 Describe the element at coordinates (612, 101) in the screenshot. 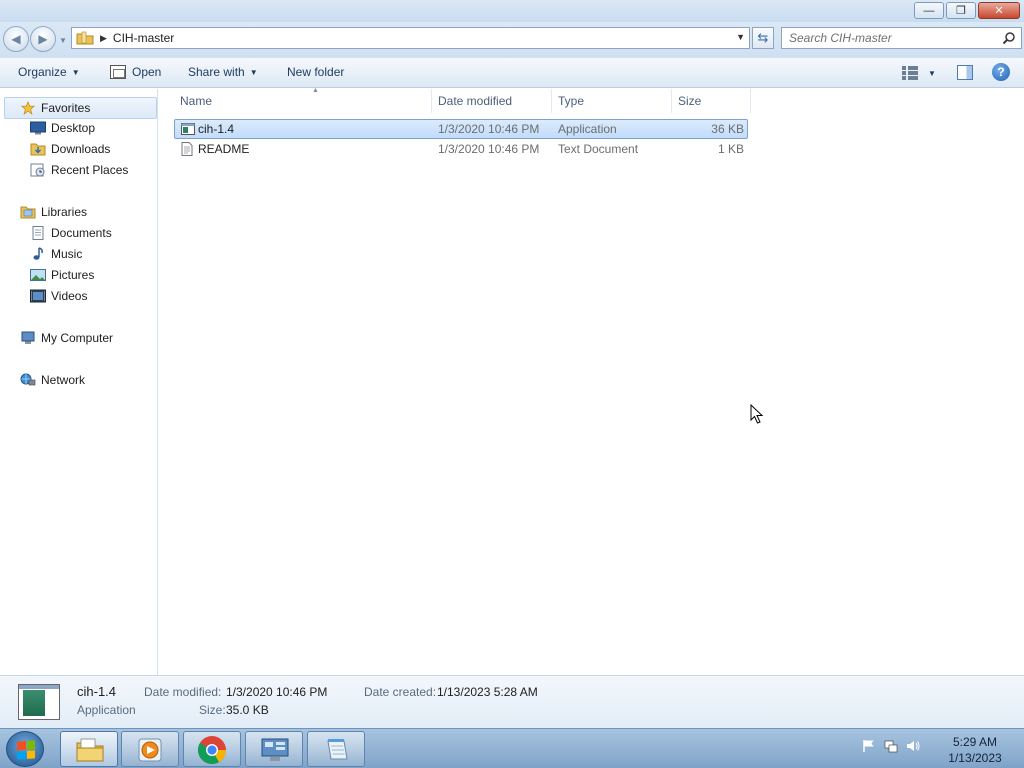

I see `column-header-type: Type` at that location.